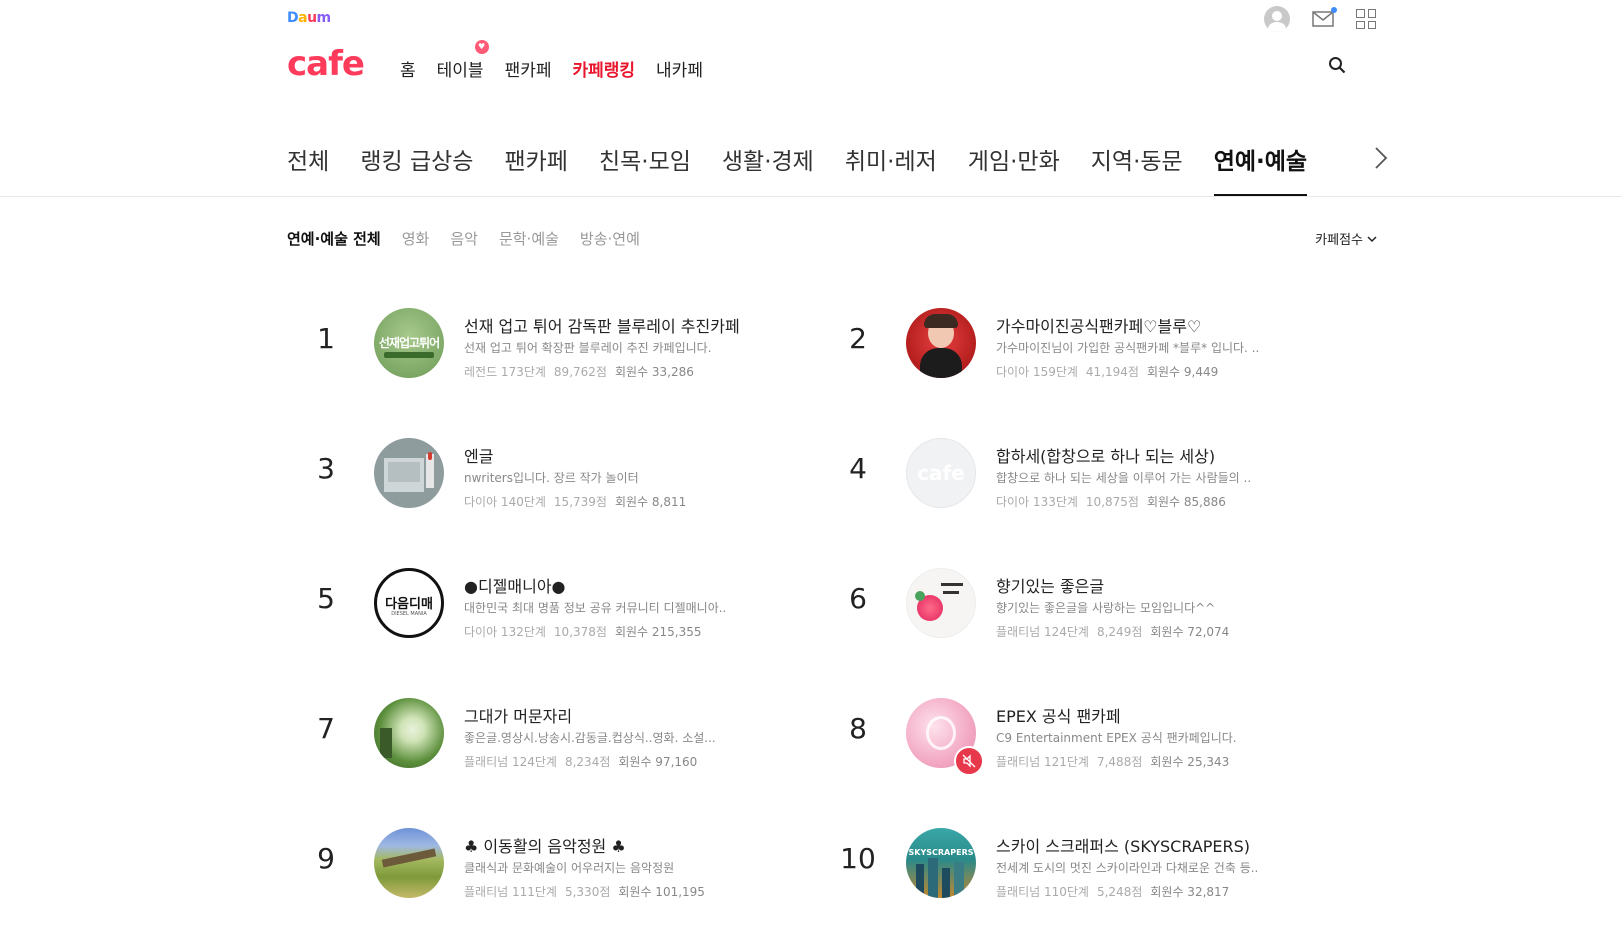  I want to click on cafe-title: 향기있는 좋은글, so click(1050, 585).